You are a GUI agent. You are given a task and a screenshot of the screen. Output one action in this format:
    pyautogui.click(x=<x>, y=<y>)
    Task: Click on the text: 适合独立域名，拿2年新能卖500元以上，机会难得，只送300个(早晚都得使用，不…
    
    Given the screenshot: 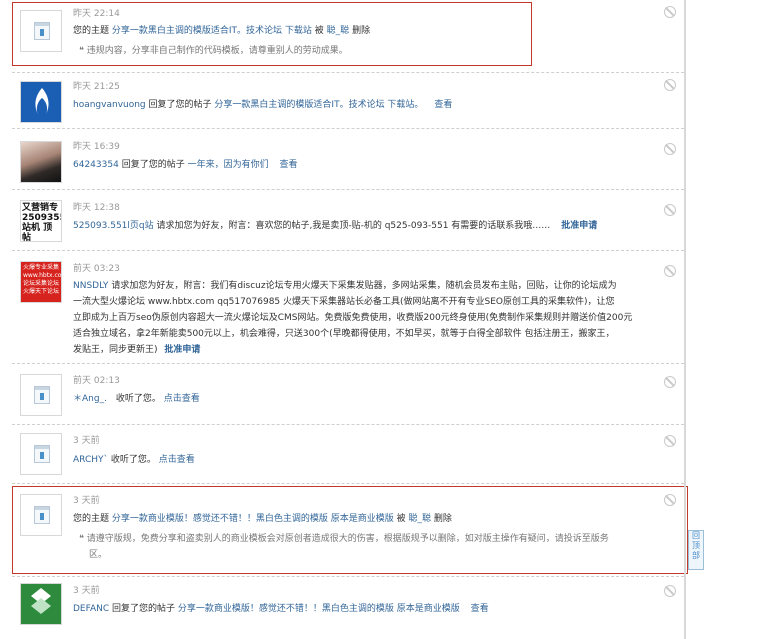 What is the action you would take?
    pyautogui.click(x=344, y=334)
    